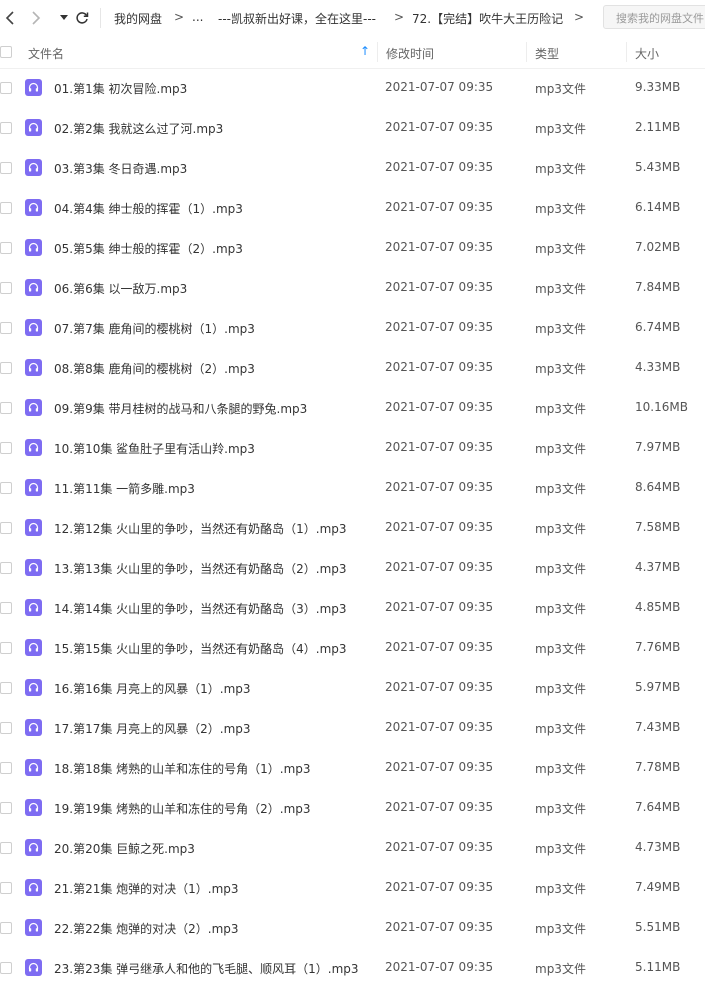 The height and width of the screenshot is (999, 705). Describe the element at coordinates (138, 128) in the screenshot. I see `file-name: 02.第2集 我就这么过了河.mp3` at that location.